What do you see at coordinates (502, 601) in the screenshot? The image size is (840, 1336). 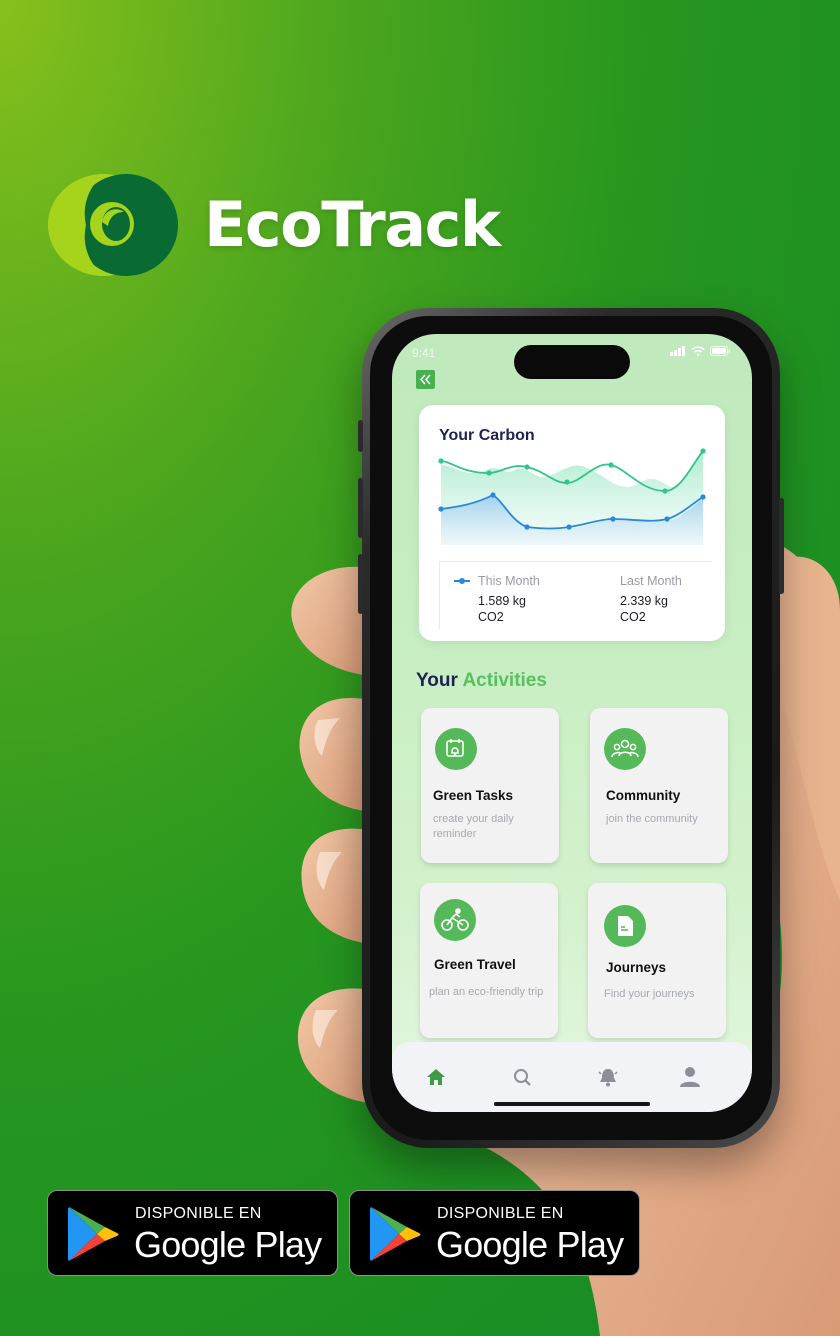 I see `legend-this-month-value: 1.589 kg` at bounding box center [502, 601].